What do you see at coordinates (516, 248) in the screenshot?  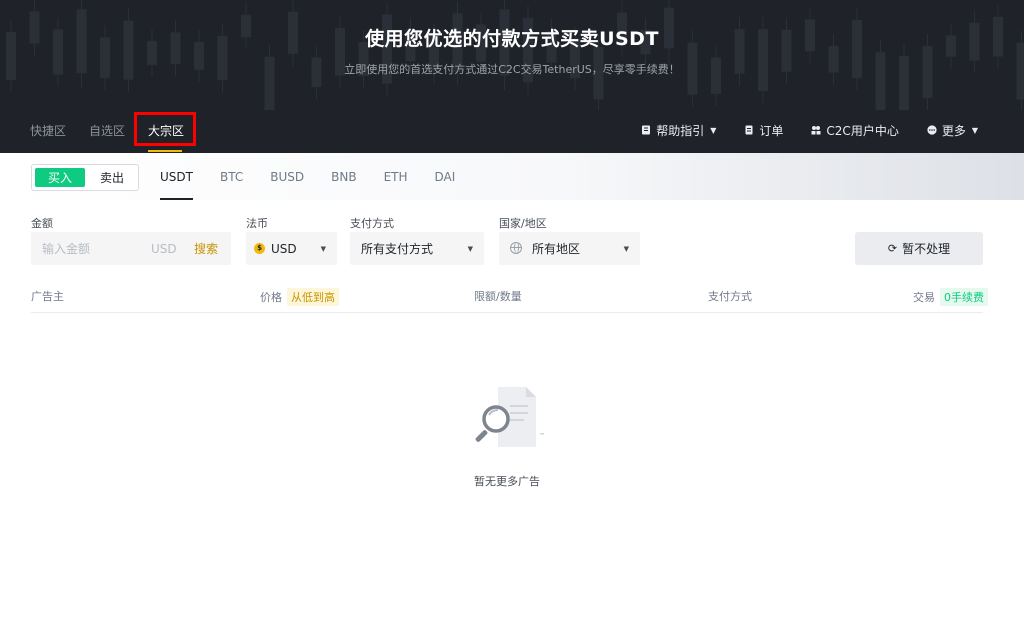 I see `globe-icon` at bounding box center [516, 248].